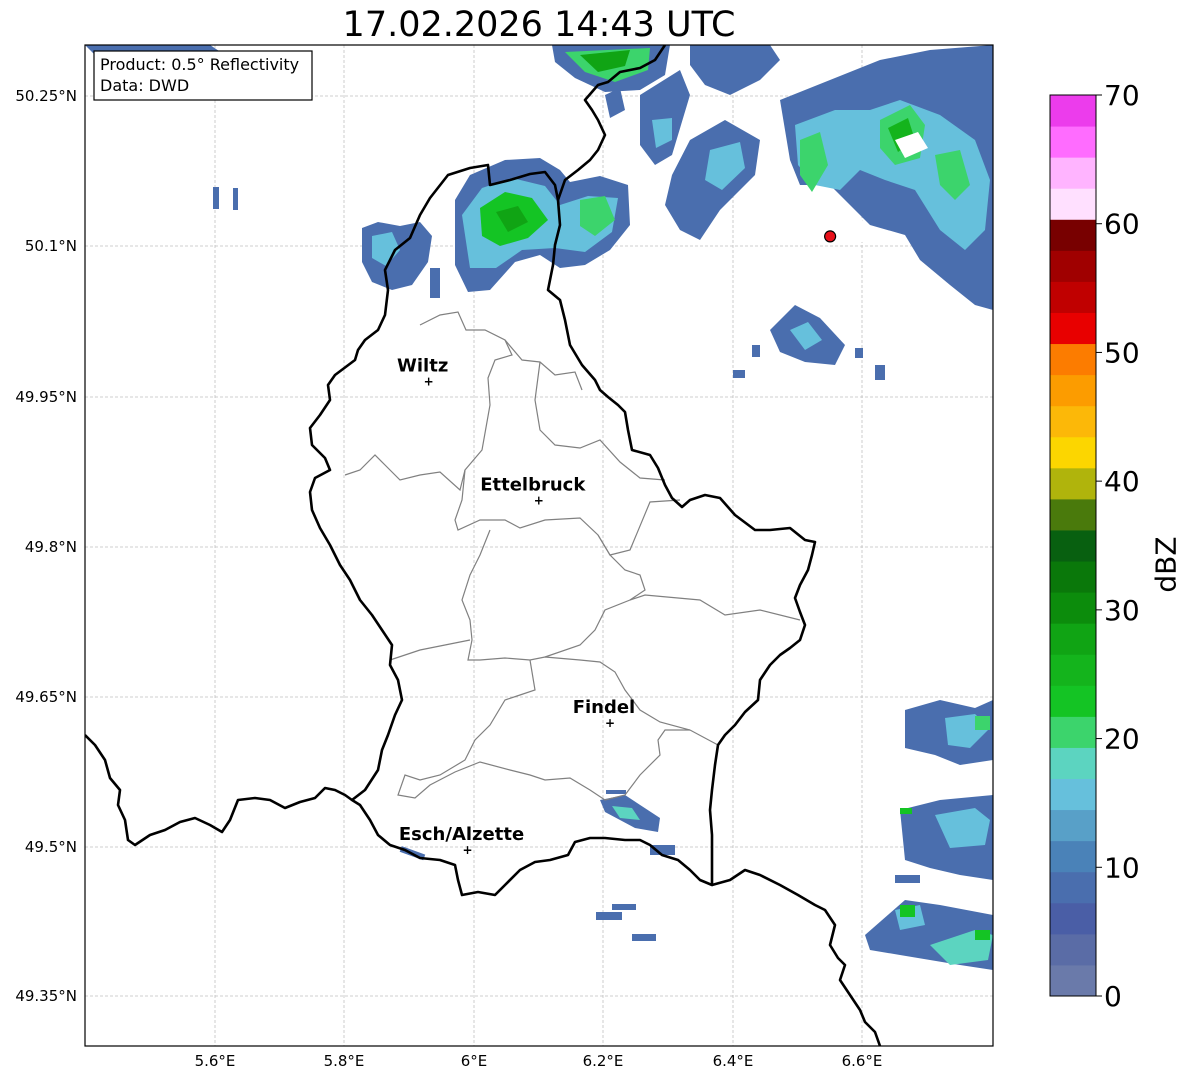  Describe the element at coordinates (733, 1061) in the screenshot. I see `lon-tick-label: 6.4°E` at that location.